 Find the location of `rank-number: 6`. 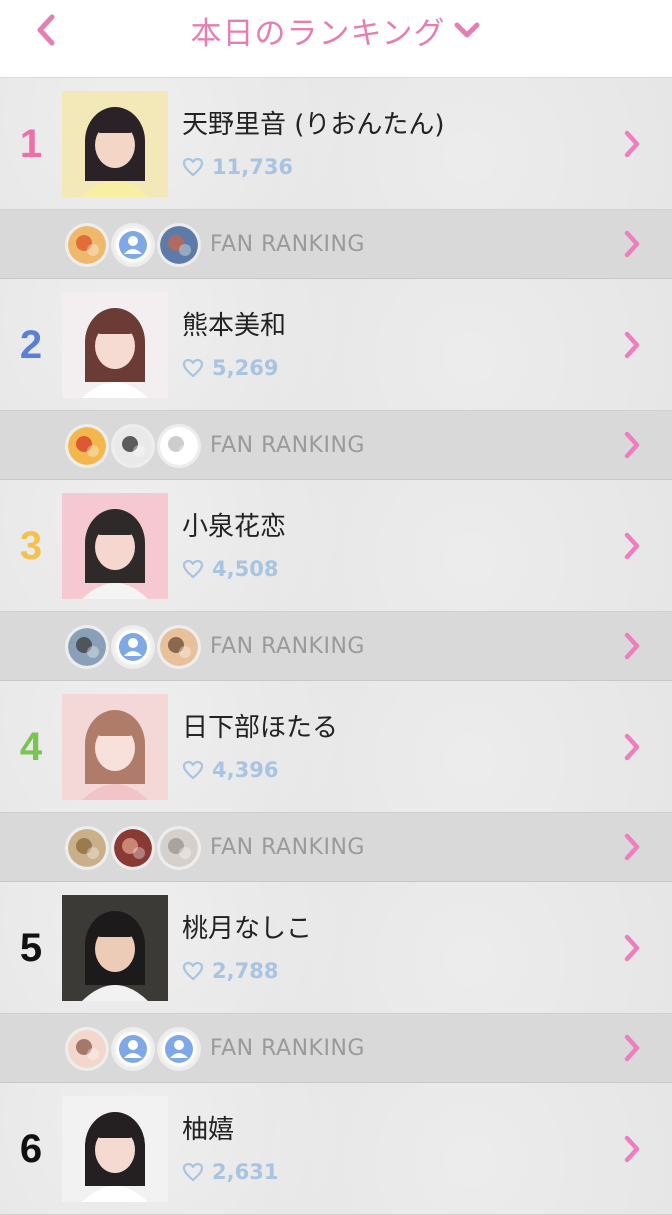

rank-number: 6 is located at coordinates (31, 1148).